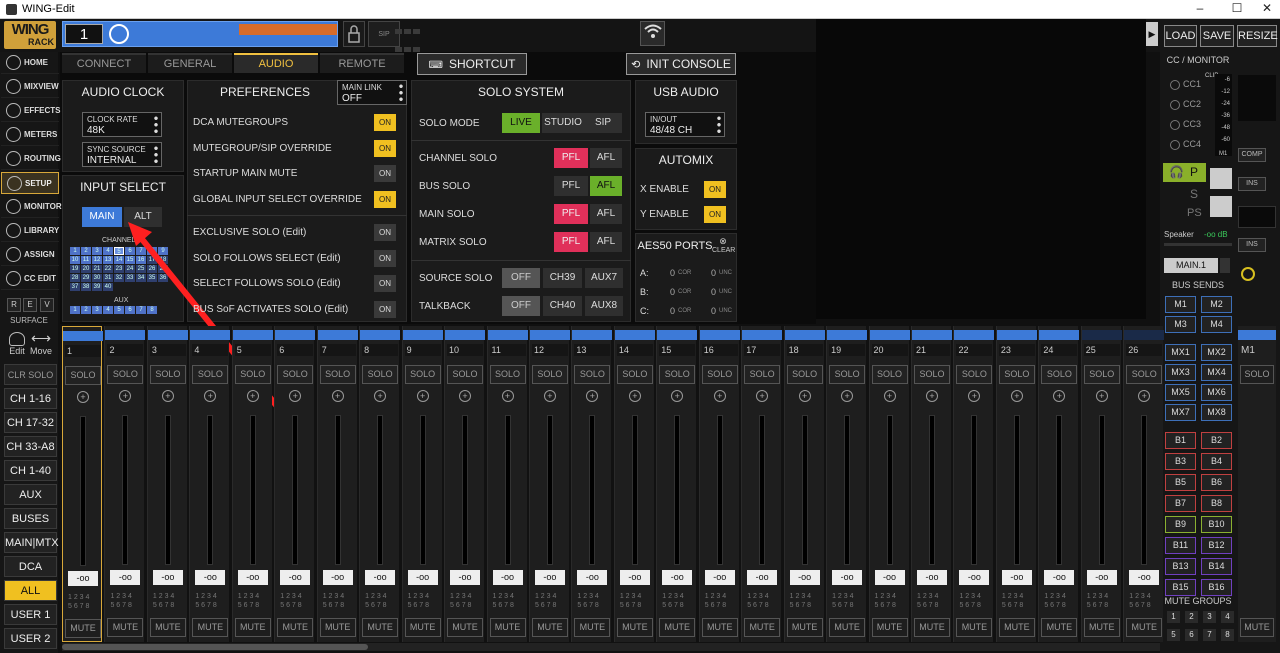 The height and width of the screenshot is (653, 1280). What do you see at coordinates (31, 542) in the screenshot?
I see `layer-main-mtx: MAIN|MTX` at bounding box center [31, 542].